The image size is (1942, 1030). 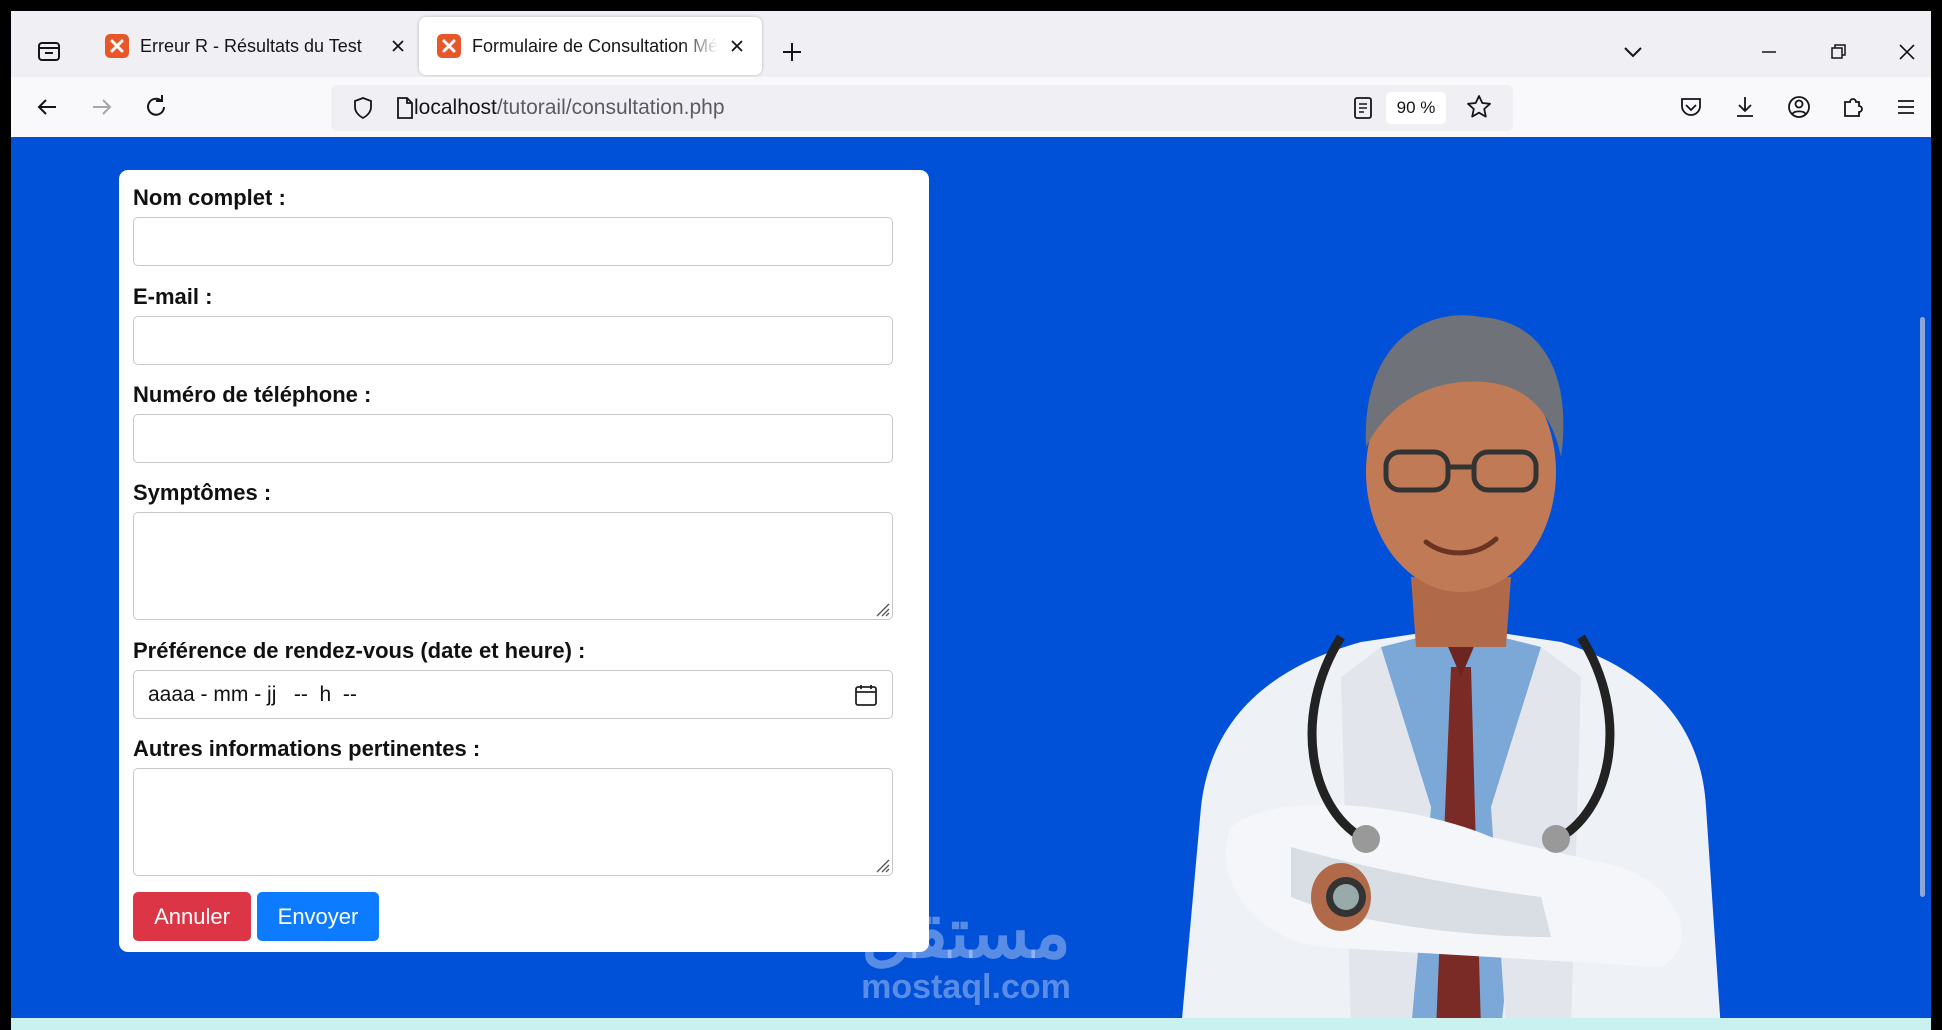 I want to click on appointment-datetime-input: aaaa - mm - jj -- h --, so click(x=513, y=694).